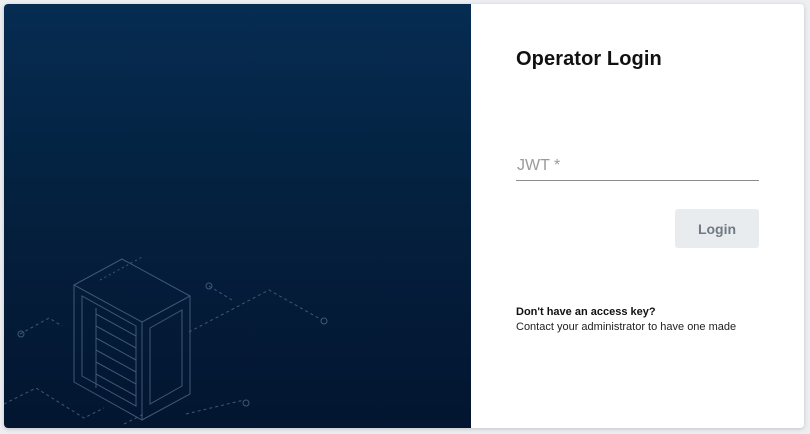 Image resolution: width=810 pixels, height=434 pixels. I want to click on jwt-field, so click(637, 166).